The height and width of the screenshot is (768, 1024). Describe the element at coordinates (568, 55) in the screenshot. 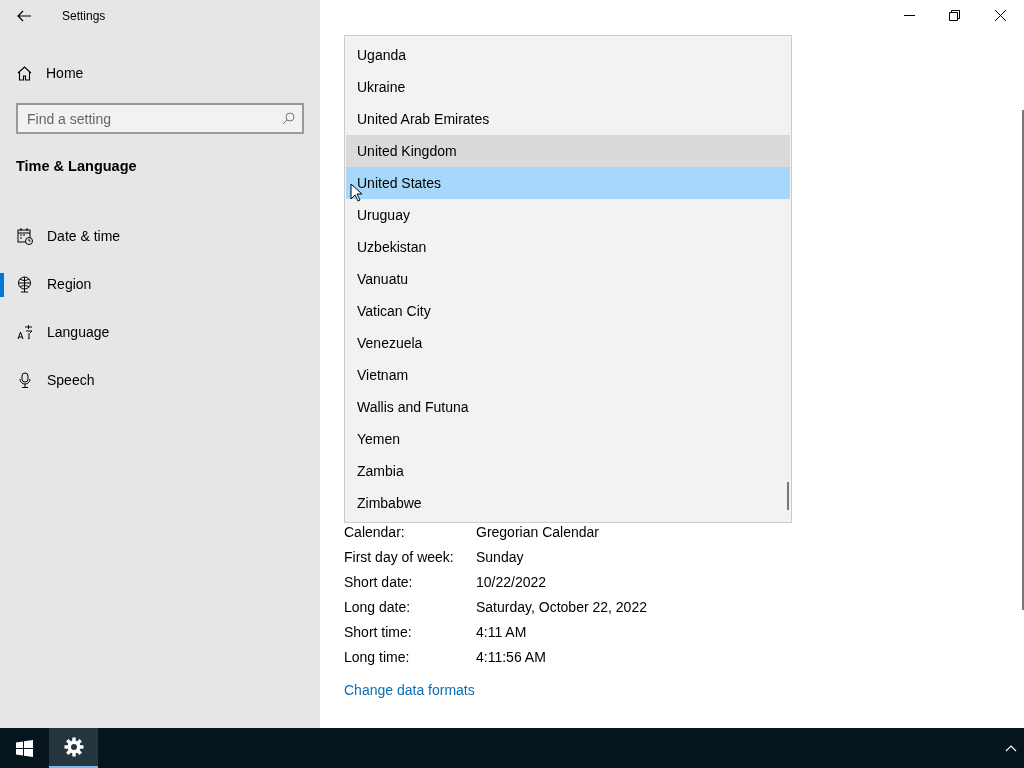

I see `dropdown-option: Uganda` at that location.